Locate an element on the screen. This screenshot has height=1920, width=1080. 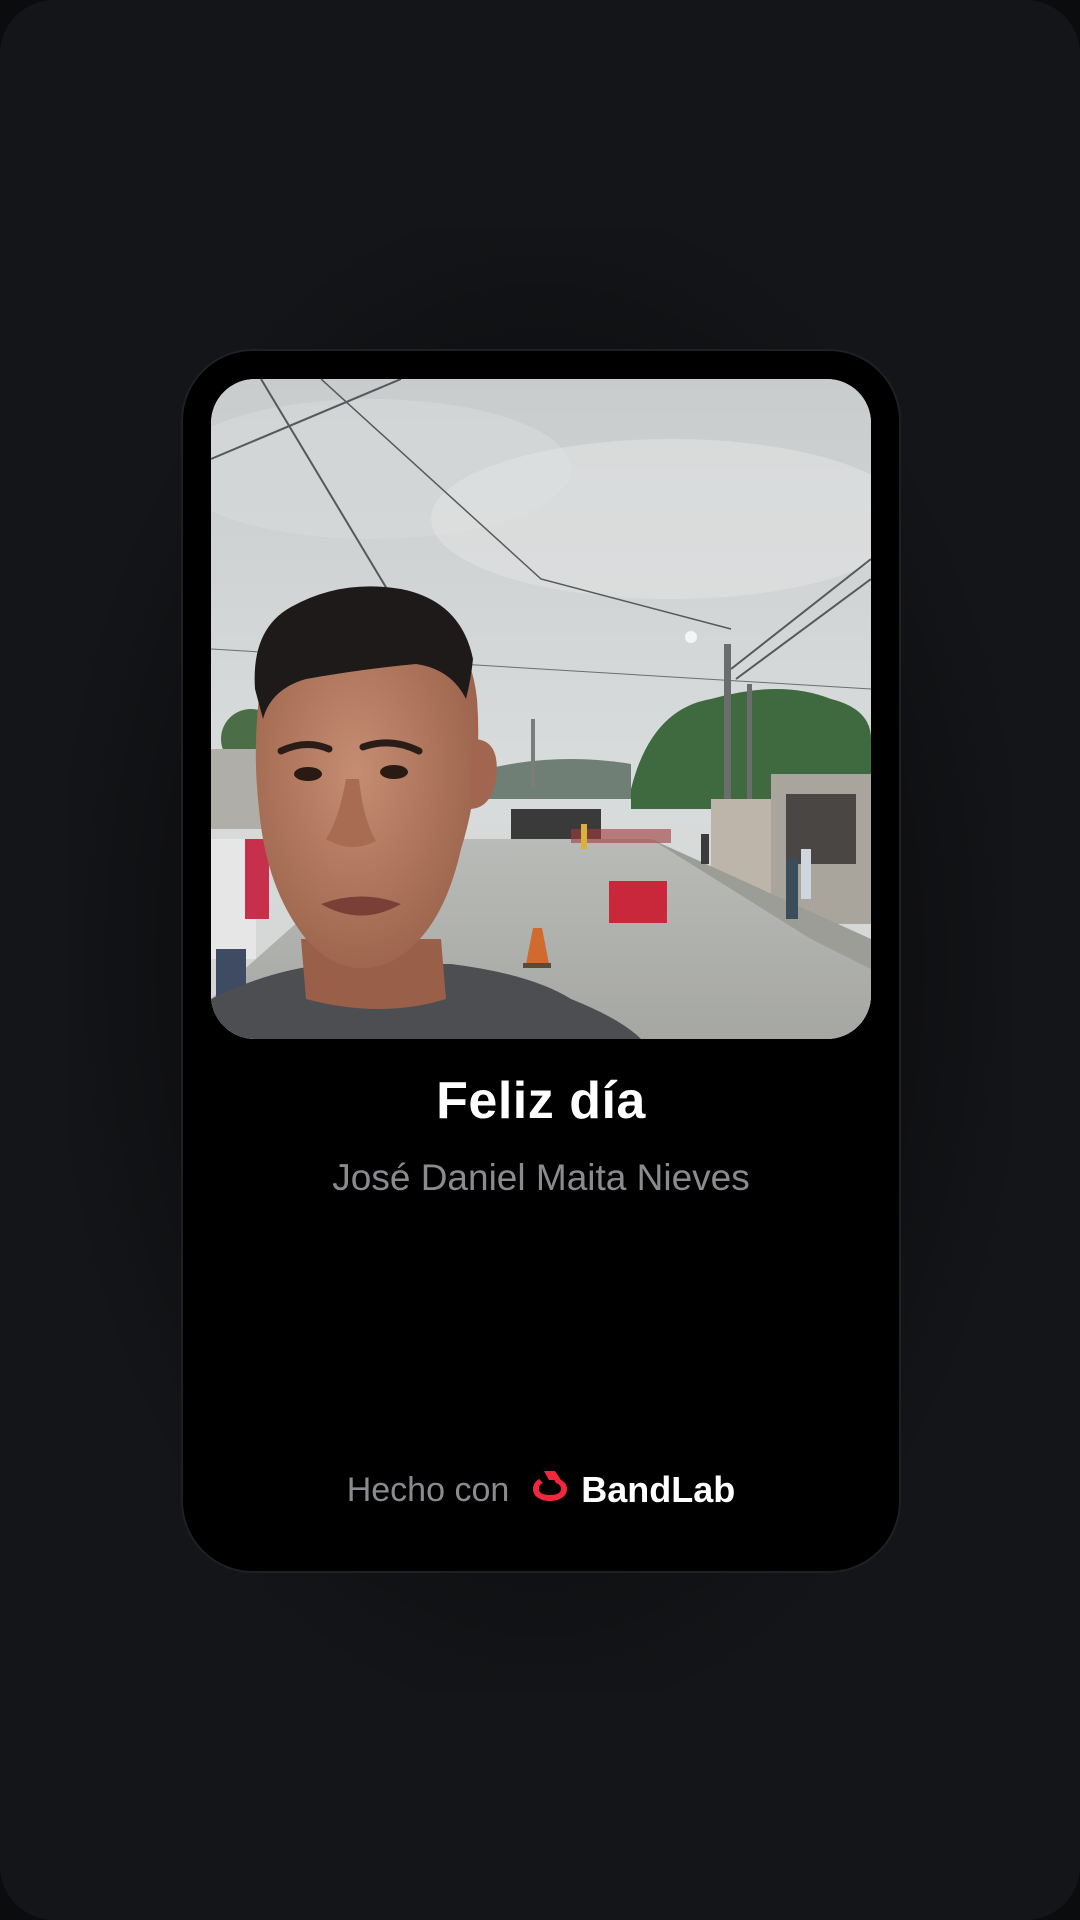
made-with-label: Hecho con is located at coordinates (428, 1489).